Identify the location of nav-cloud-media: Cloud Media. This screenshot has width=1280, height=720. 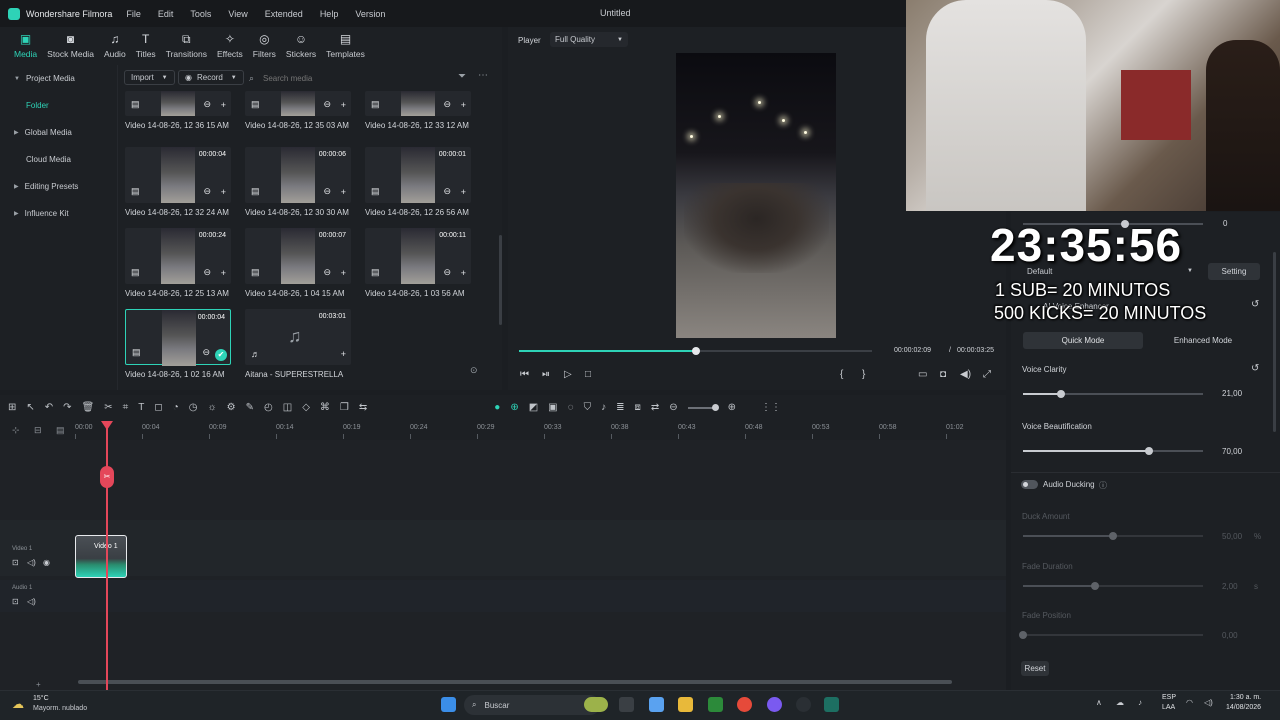
(58, 159).